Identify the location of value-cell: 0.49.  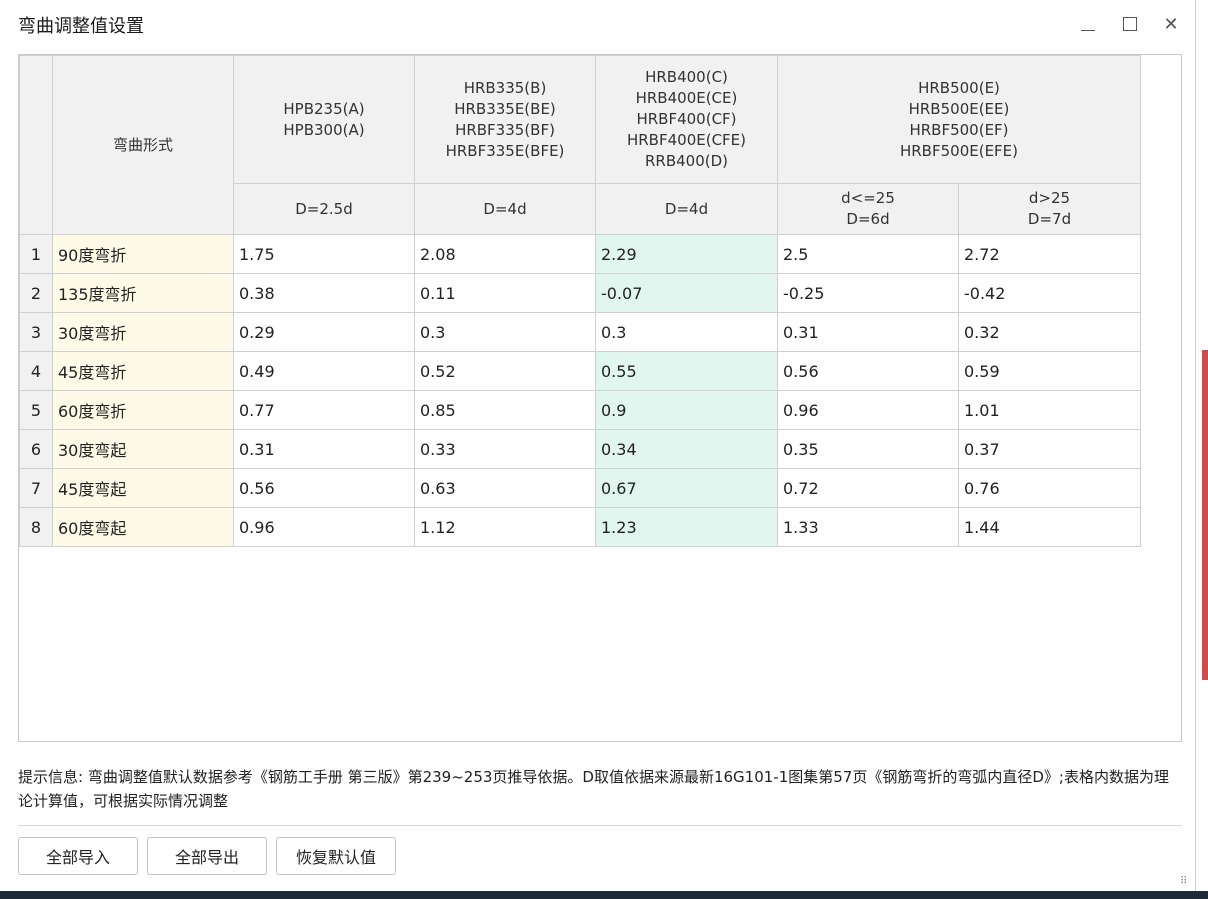
(324, 371).